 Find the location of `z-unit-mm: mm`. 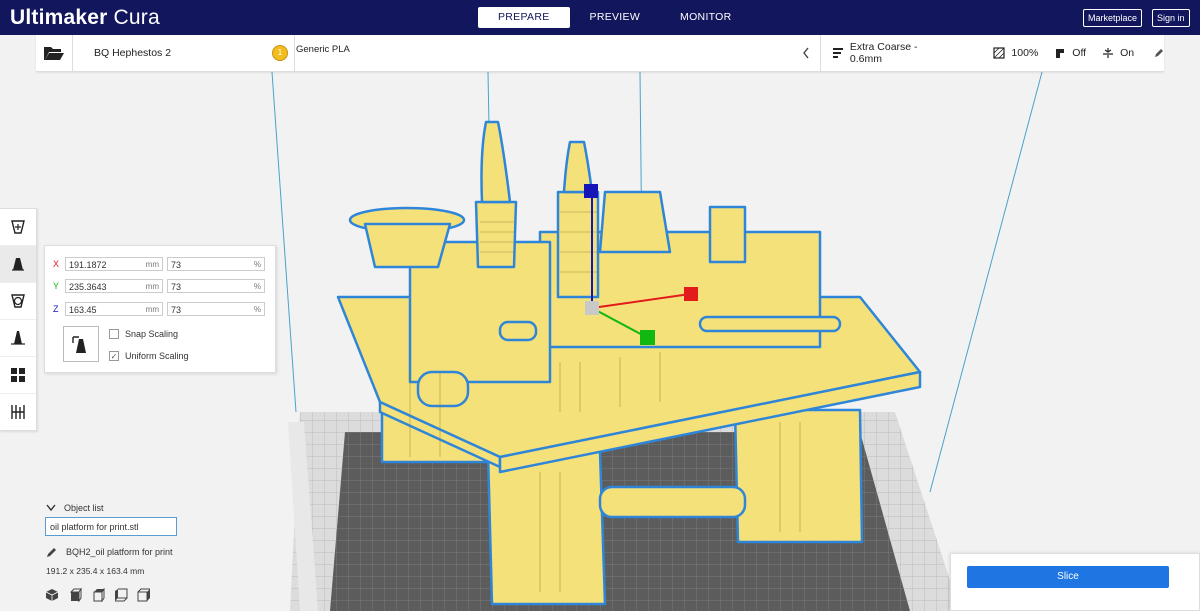

z-unit-mm: mm is located at coordinates (152, 309).